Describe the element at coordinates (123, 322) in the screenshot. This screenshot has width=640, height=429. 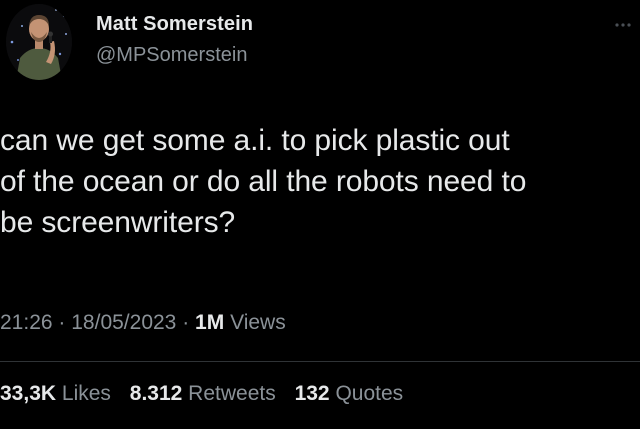
I see `tweet-date: 18/05/2023` at that location.